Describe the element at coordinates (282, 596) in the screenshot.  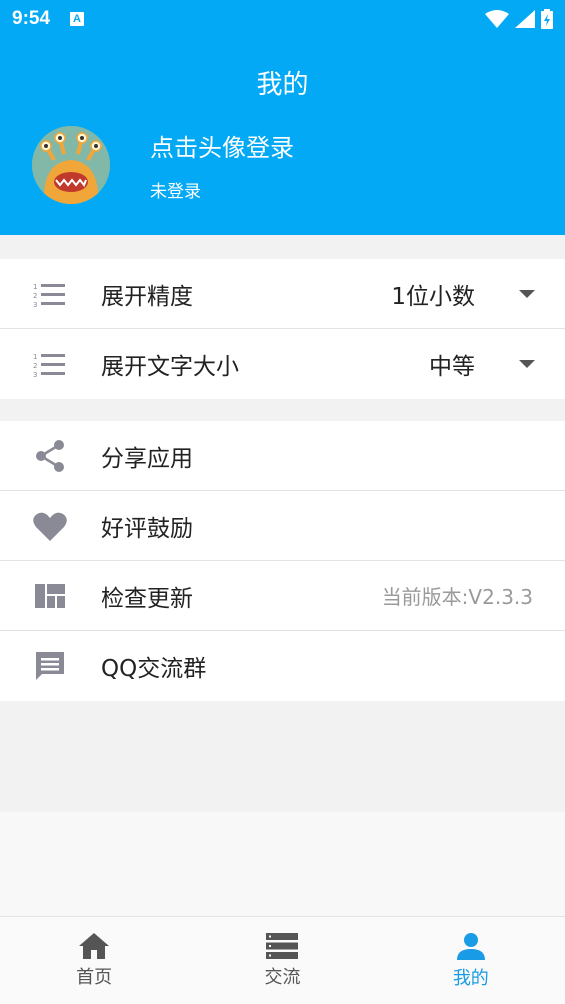
I see `check-update-row: 检查更新 当前版本:V2.3.3` at that location.